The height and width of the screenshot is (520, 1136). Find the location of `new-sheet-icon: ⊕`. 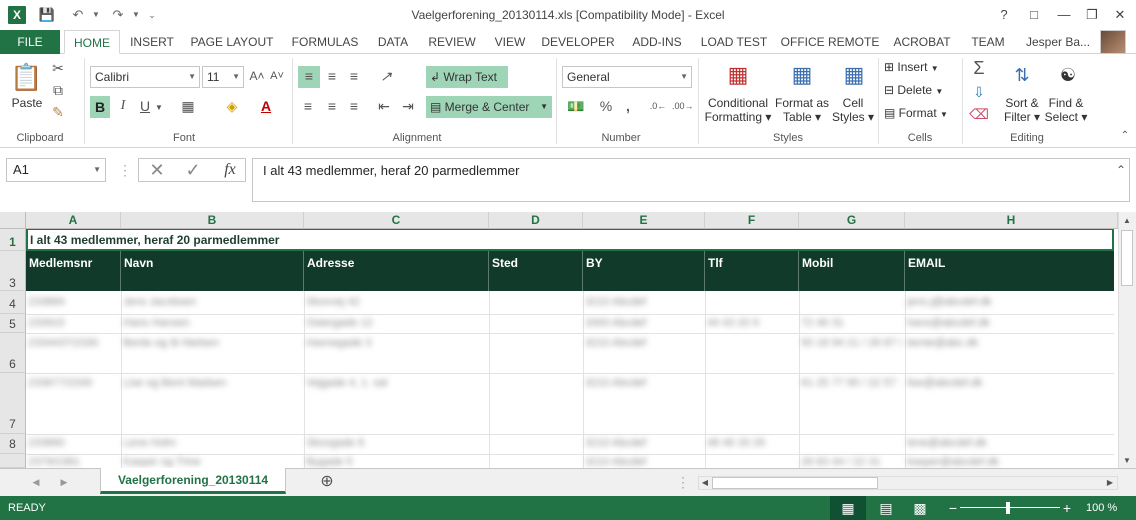

new-sheet-icon: ⊕ is located at coordinates (327, 482).